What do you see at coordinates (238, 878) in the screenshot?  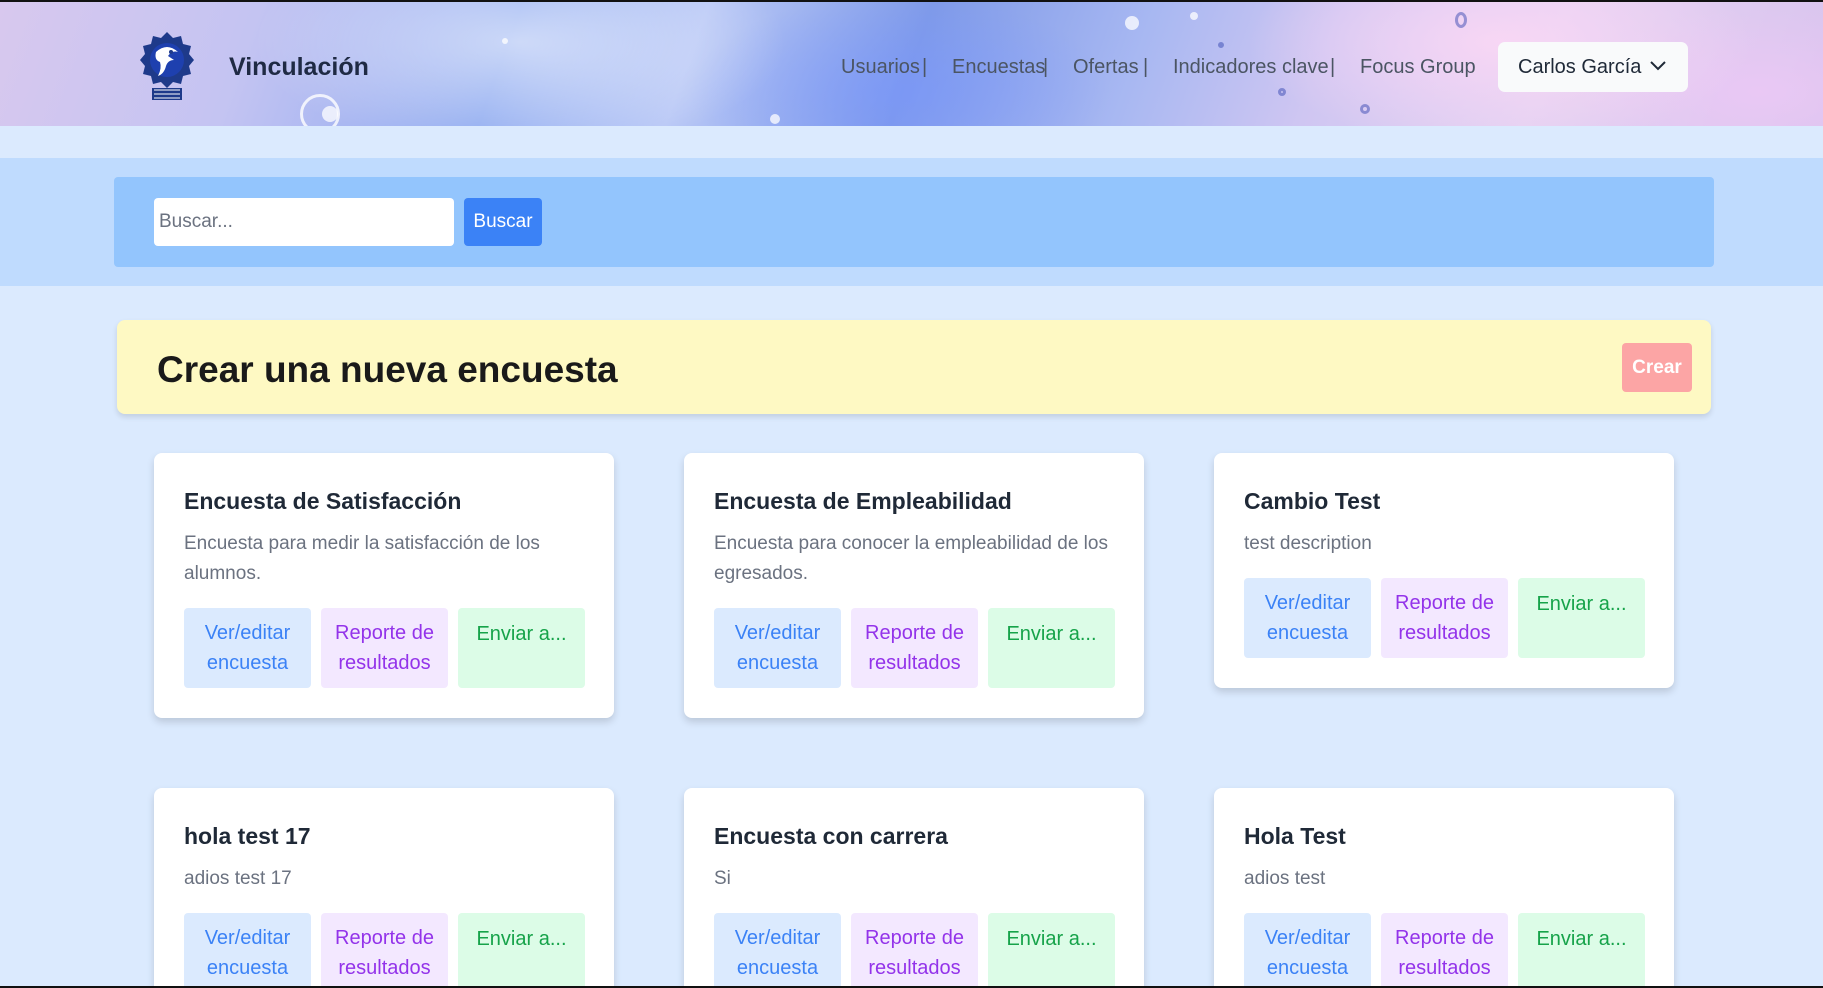 I see `survey-description: adios test 17` at bounding box center [238, 878].